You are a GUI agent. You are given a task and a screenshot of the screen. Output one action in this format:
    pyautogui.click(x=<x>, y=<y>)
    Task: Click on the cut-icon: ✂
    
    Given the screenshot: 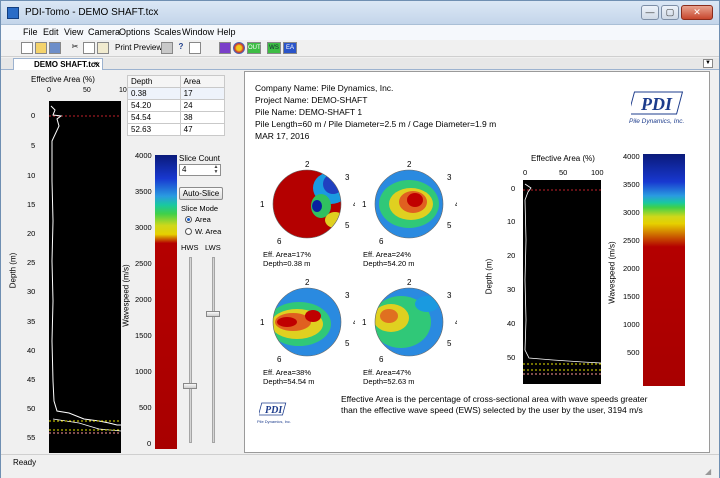 What is the action you would take?
    pyautogui.click(x=75, y=48)
    